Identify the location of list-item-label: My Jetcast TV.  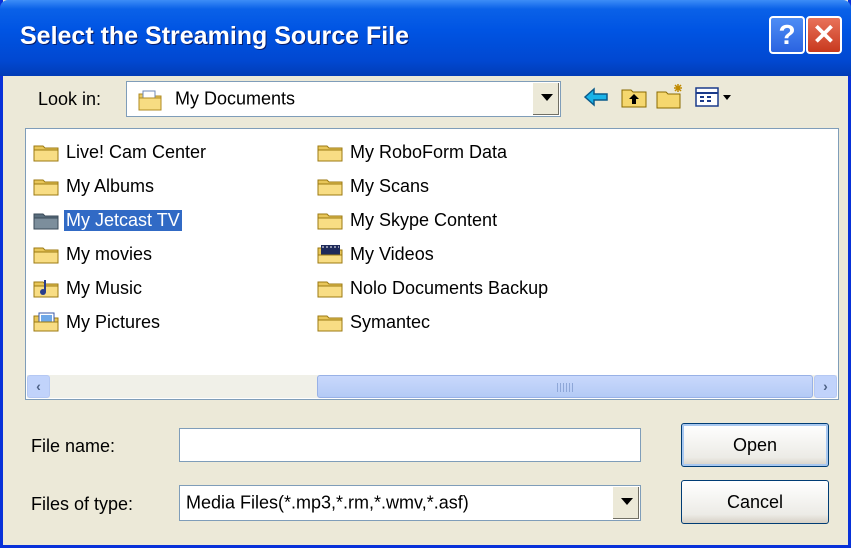
(123, 220).